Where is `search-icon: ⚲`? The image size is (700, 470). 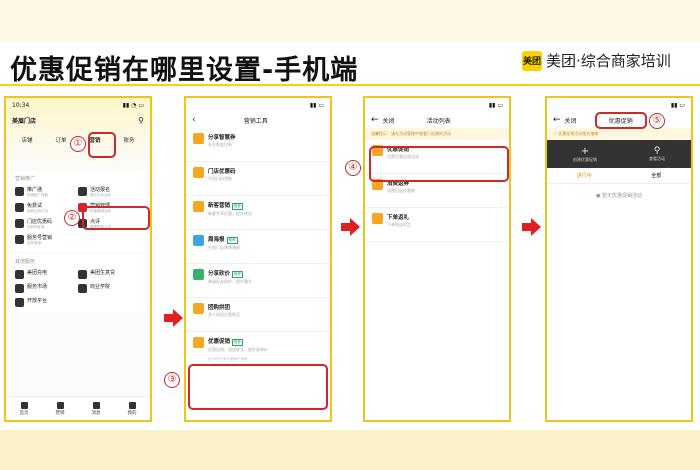
search-icon: ⚲ is located at coordinates (141, 120).